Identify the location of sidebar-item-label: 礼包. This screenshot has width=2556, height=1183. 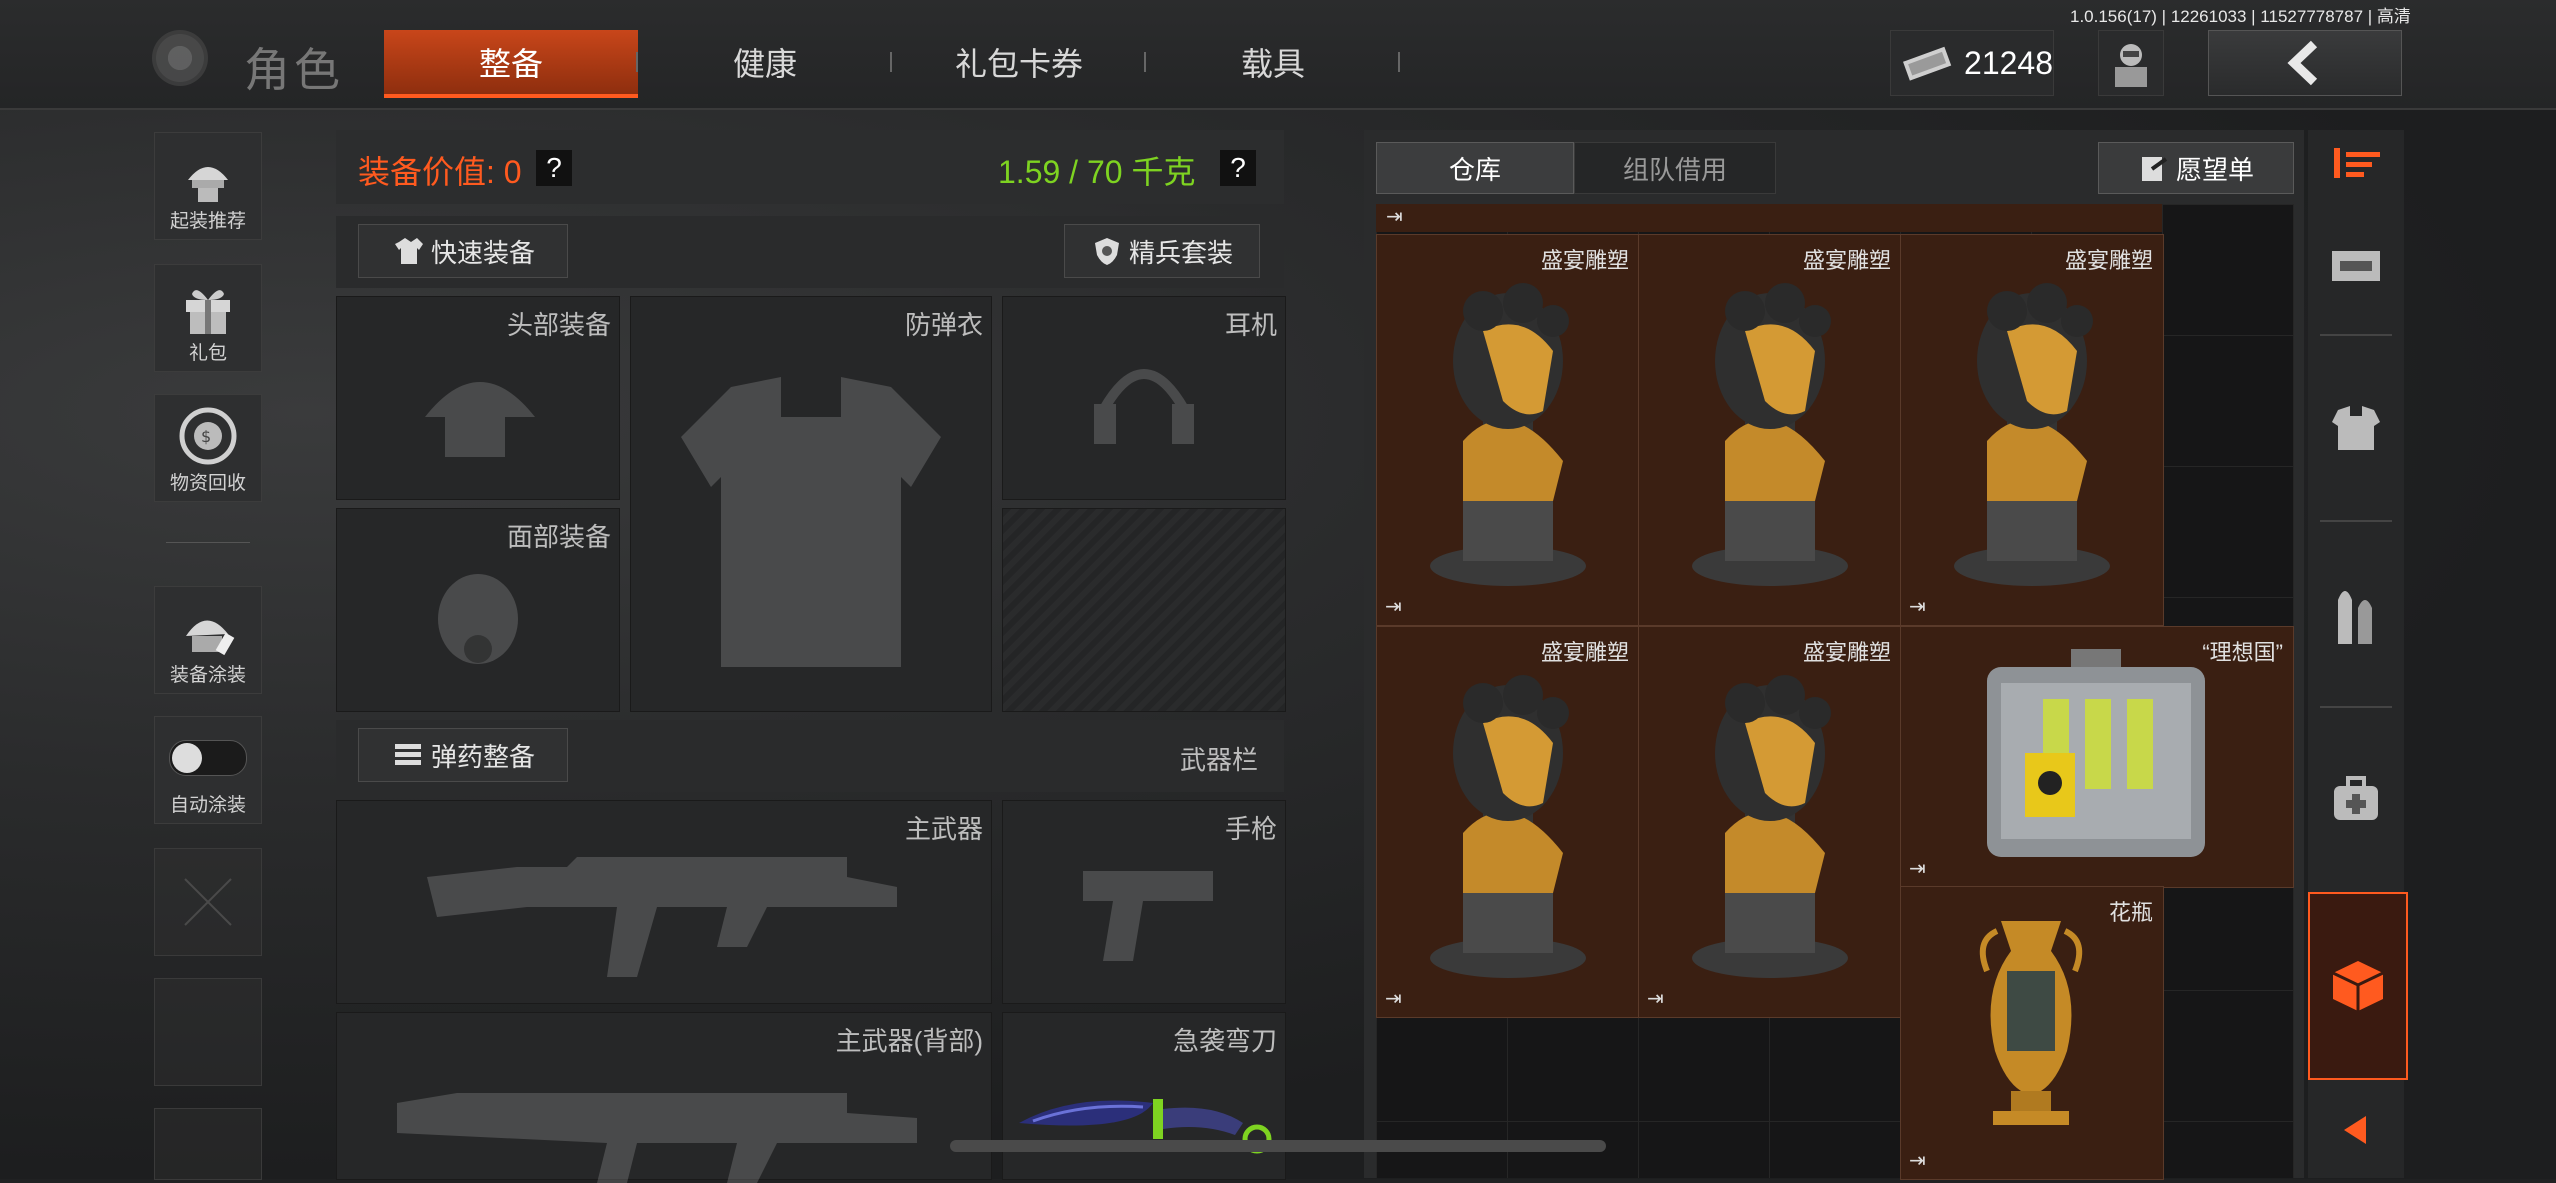
(207, 353).